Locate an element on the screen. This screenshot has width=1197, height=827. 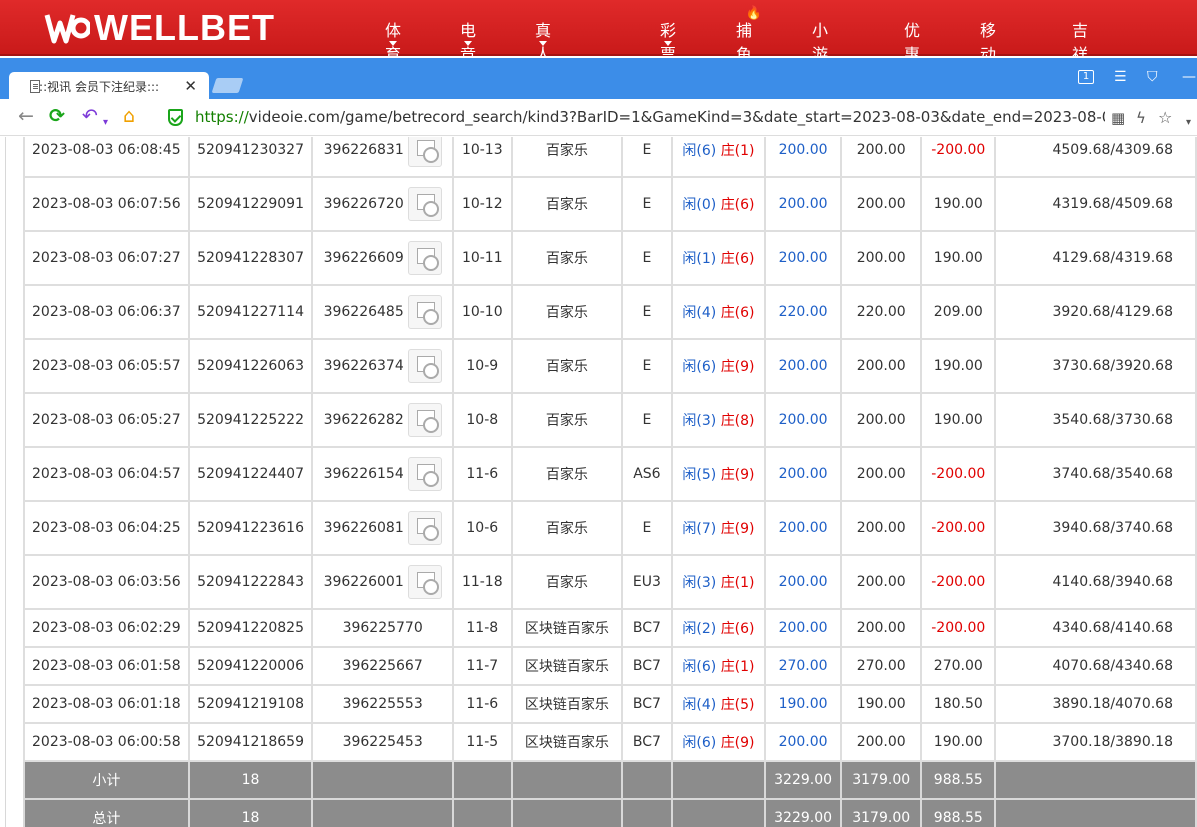
more-dropdown-icon: ▾ is located at coordinates (1188, 122).